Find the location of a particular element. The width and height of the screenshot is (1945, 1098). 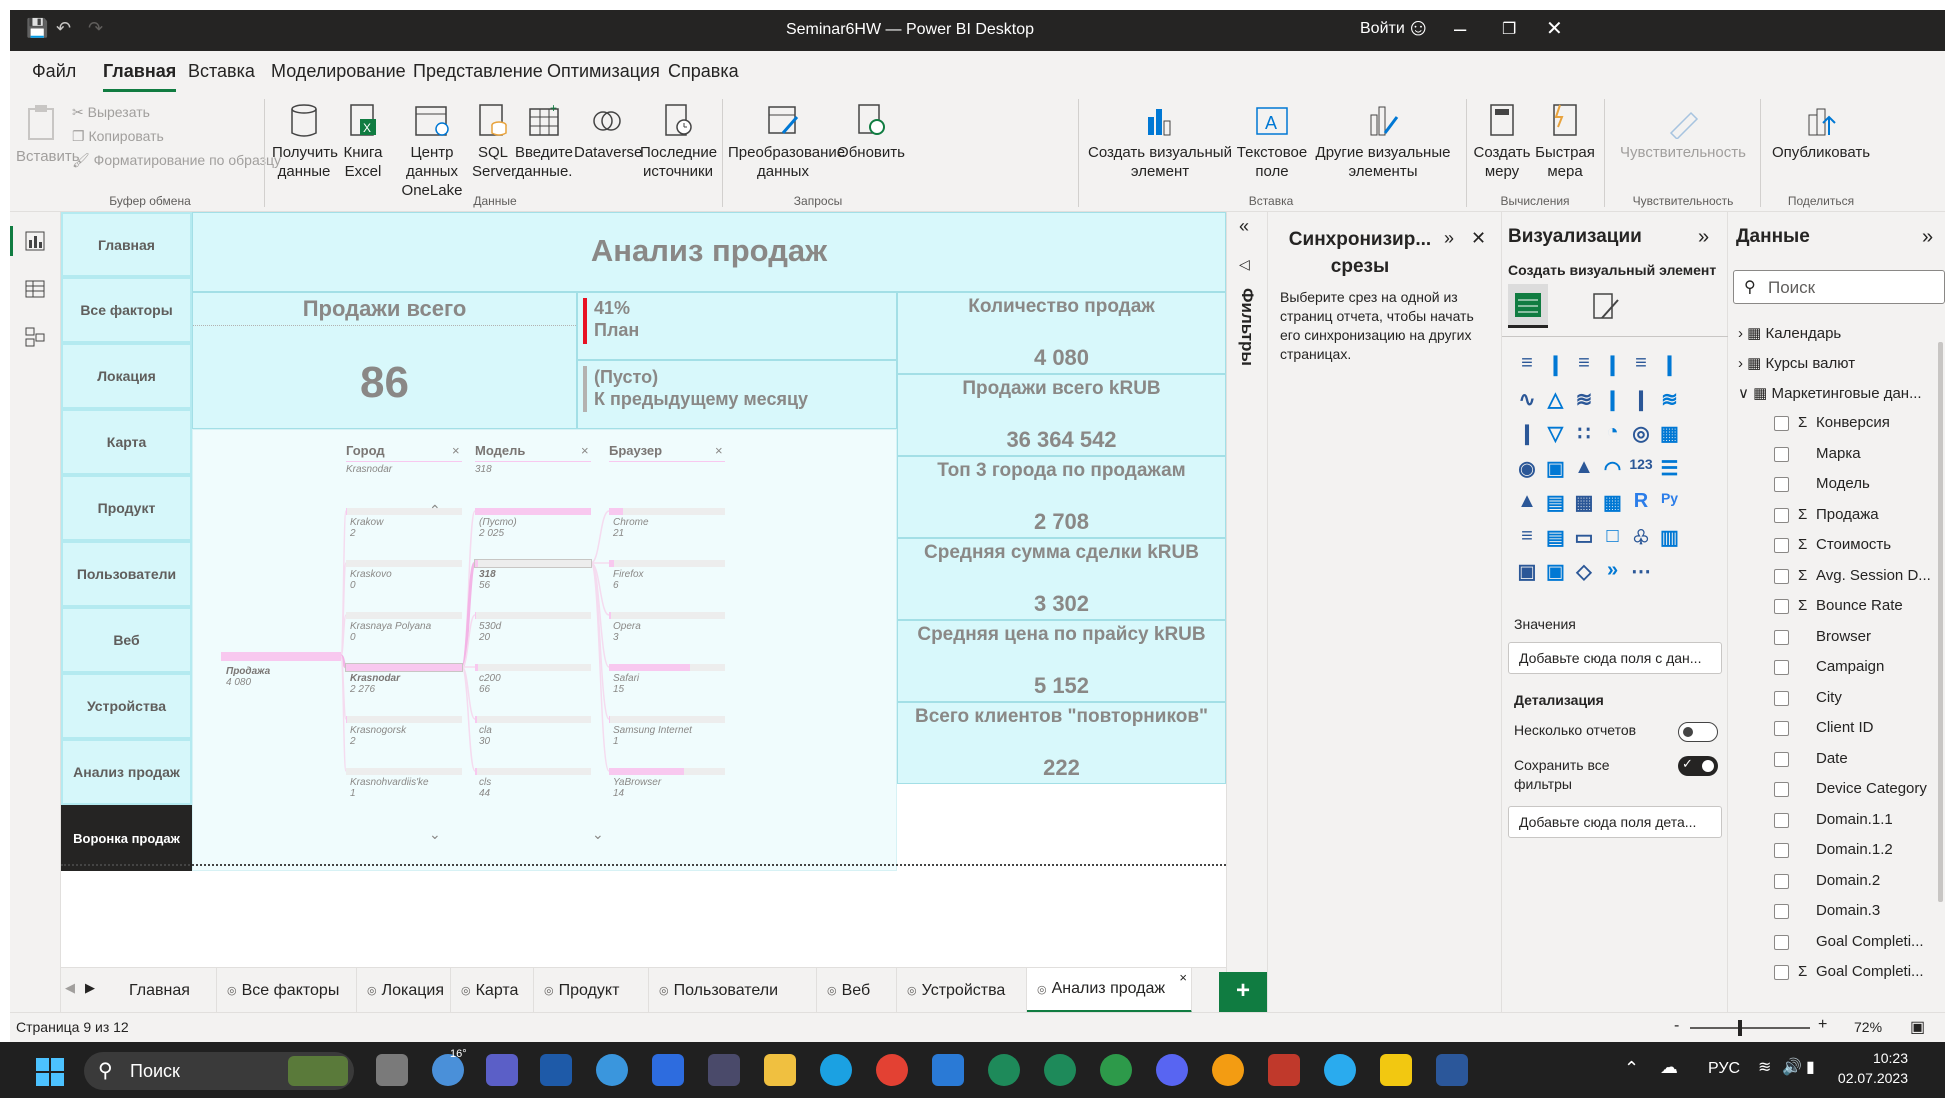

gauge-icon: ◠ is located at coordinates (1613, 468).